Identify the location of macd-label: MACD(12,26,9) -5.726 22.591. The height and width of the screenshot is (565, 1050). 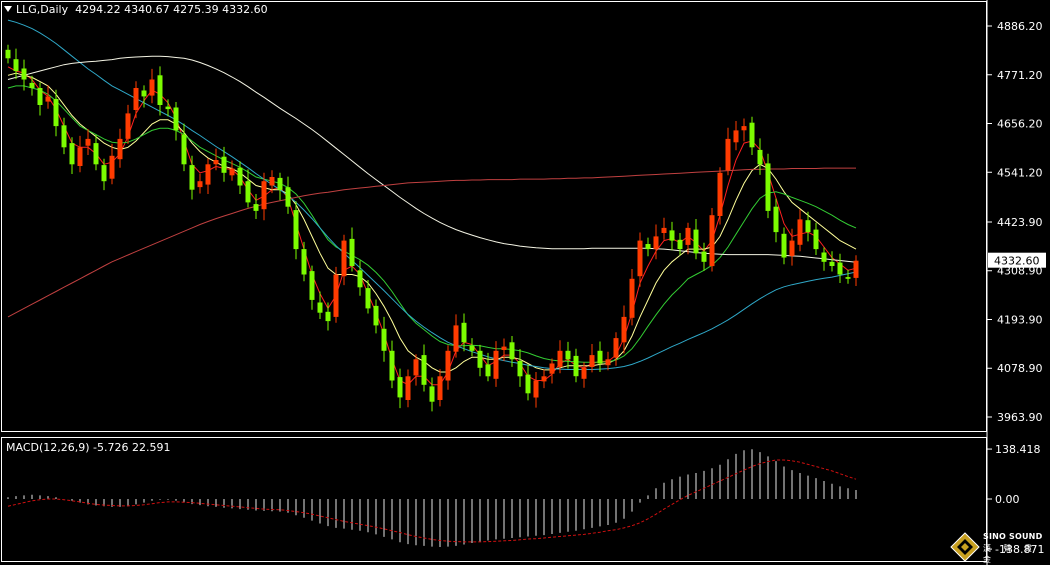
(88, 447).